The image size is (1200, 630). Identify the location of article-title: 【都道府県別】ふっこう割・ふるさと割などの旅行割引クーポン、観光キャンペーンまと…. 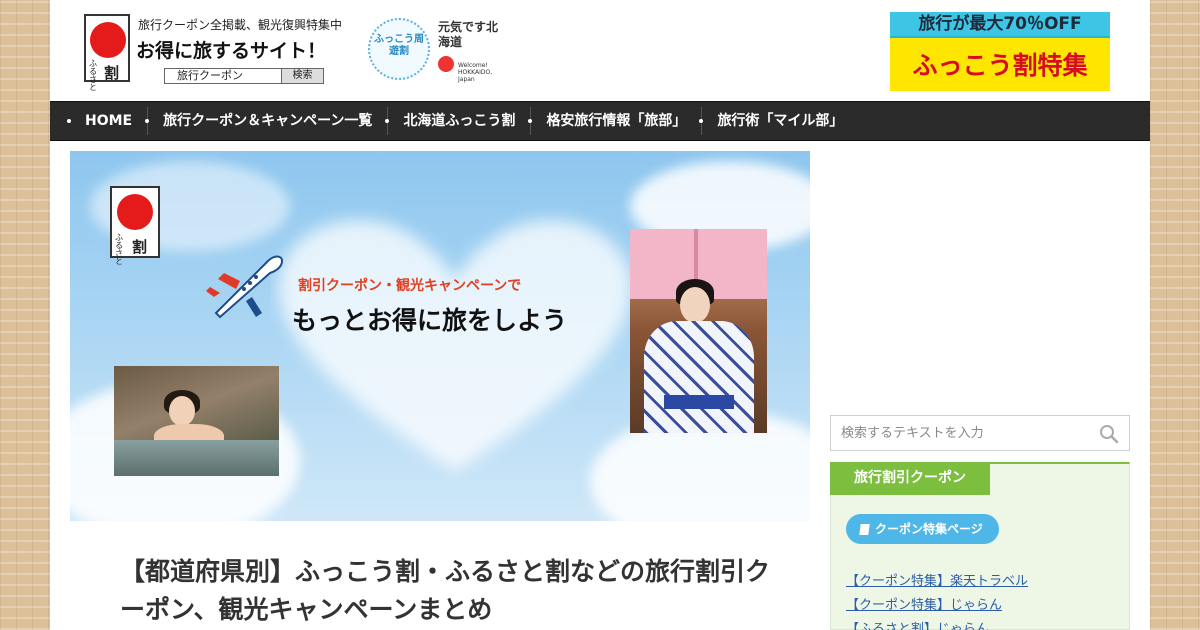
(445, 590).